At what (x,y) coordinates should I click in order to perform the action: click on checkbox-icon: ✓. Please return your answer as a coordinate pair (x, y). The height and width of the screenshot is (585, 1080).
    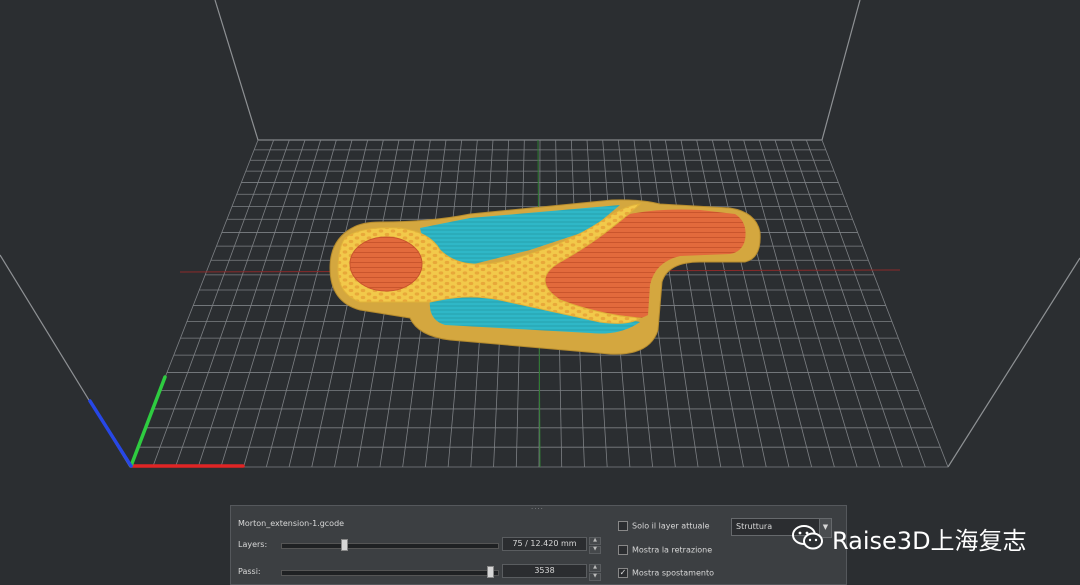
    Looking at the image, I should click on (623, 573).